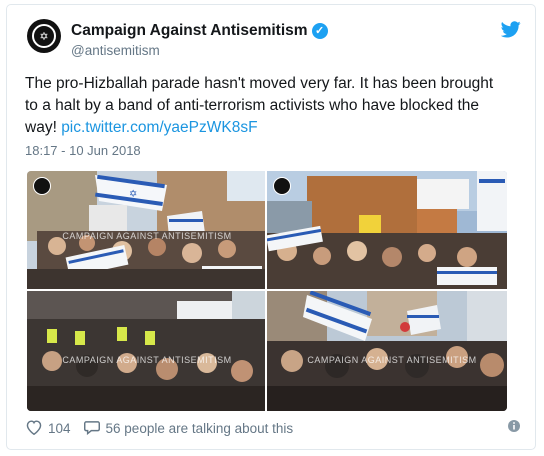  What do you see at coordinates (199, 31) in the screenshot?
I see `author-name: Campaign Against Antisemitism ✓` at bounding box center [199, 31].